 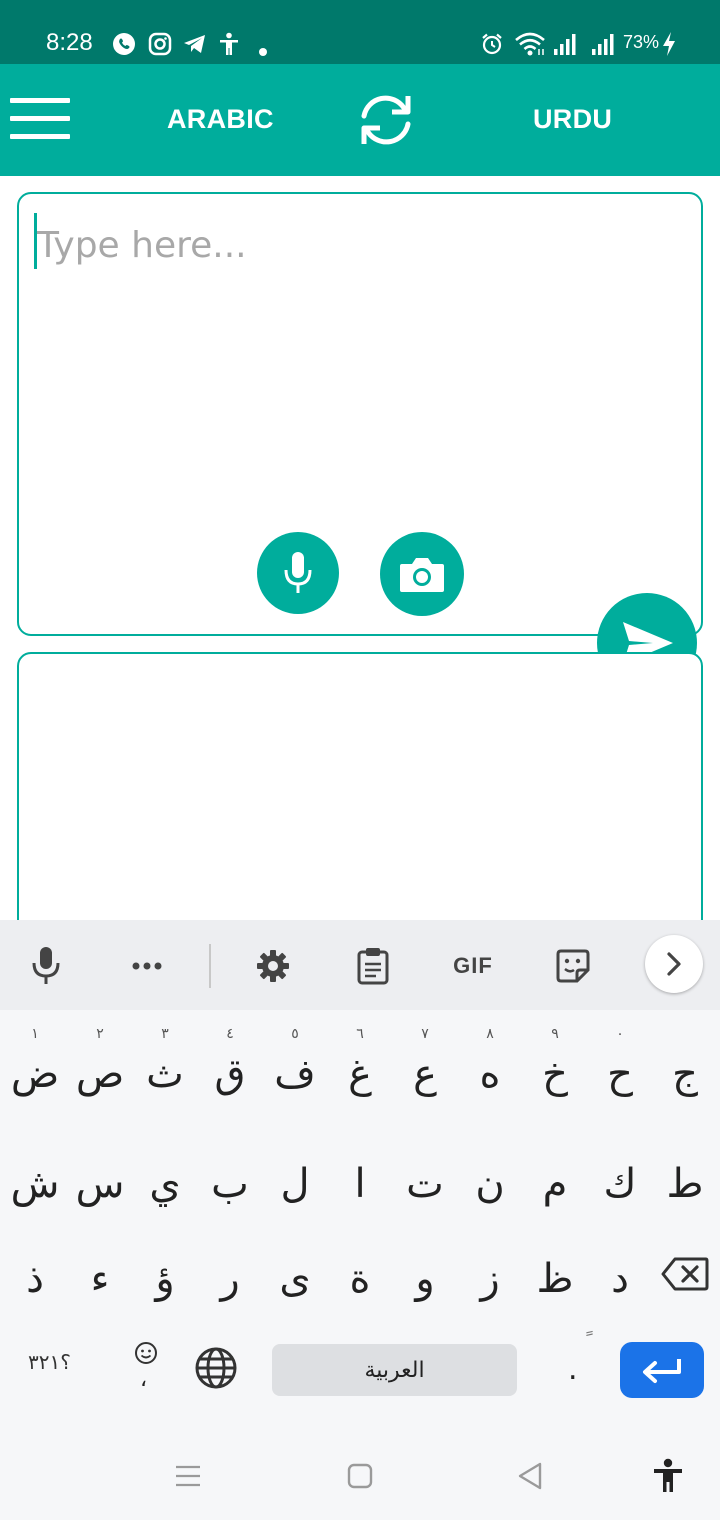 I want to click on key-label: س, so click(x=100, y=1184).